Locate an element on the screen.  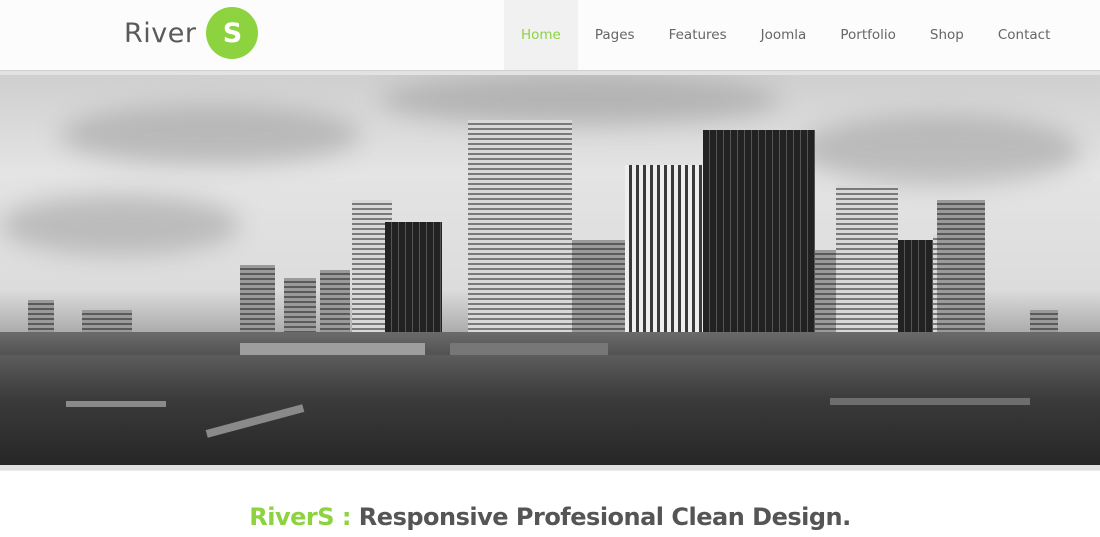
nav-item-home: Home is located at coordinates (541, 35).